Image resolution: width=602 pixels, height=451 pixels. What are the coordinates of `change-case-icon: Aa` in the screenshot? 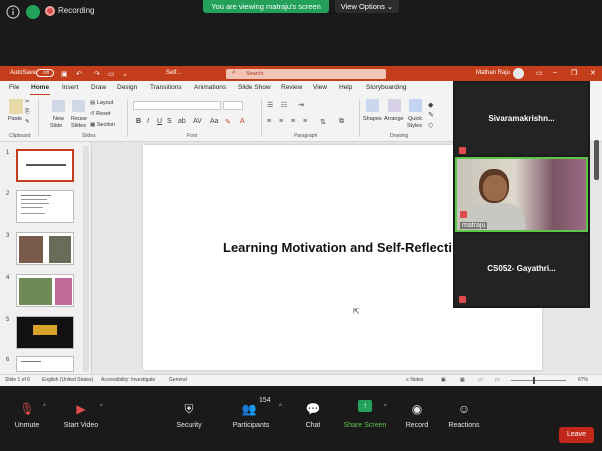 It's located at (214, 121).